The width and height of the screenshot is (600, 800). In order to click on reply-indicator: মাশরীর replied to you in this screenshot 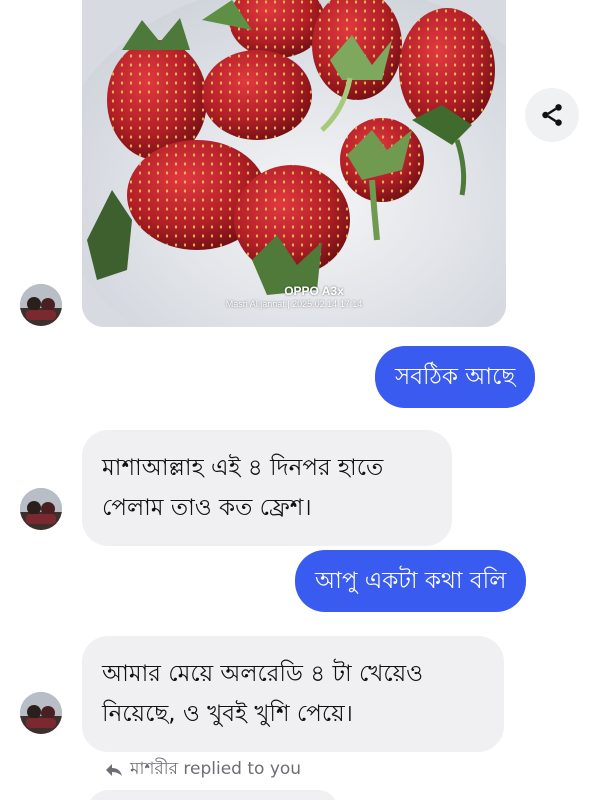, I will do `click(202, 770)`.